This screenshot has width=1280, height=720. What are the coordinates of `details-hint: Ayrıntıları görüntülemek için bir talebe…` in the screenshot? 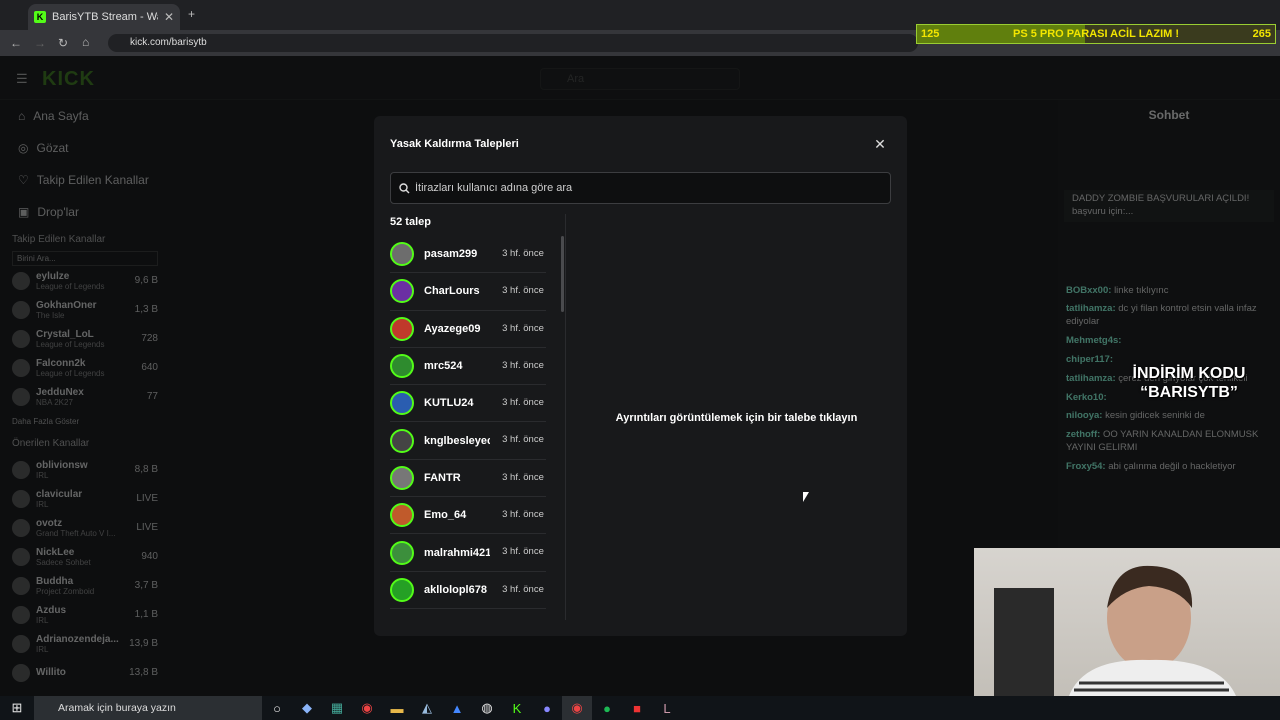 It's located at (736, 418).